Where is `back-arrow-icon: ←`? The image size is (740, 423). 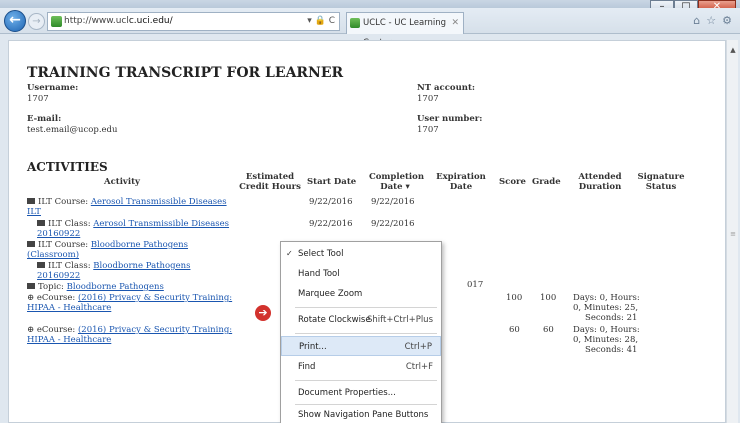
back-arrow-icon: ← is located at coordinates (15, 21).